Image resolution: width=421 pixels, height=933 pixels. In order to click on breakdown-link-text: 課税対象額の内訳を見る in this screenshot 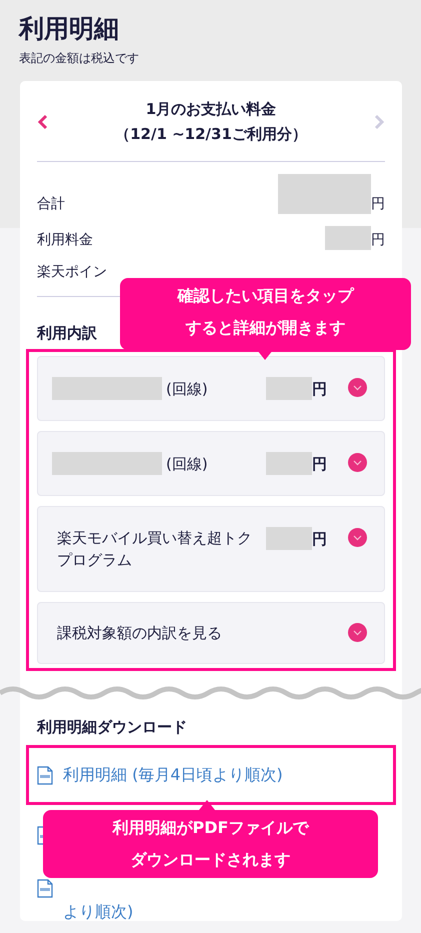, I will do `click(139, 633)`.